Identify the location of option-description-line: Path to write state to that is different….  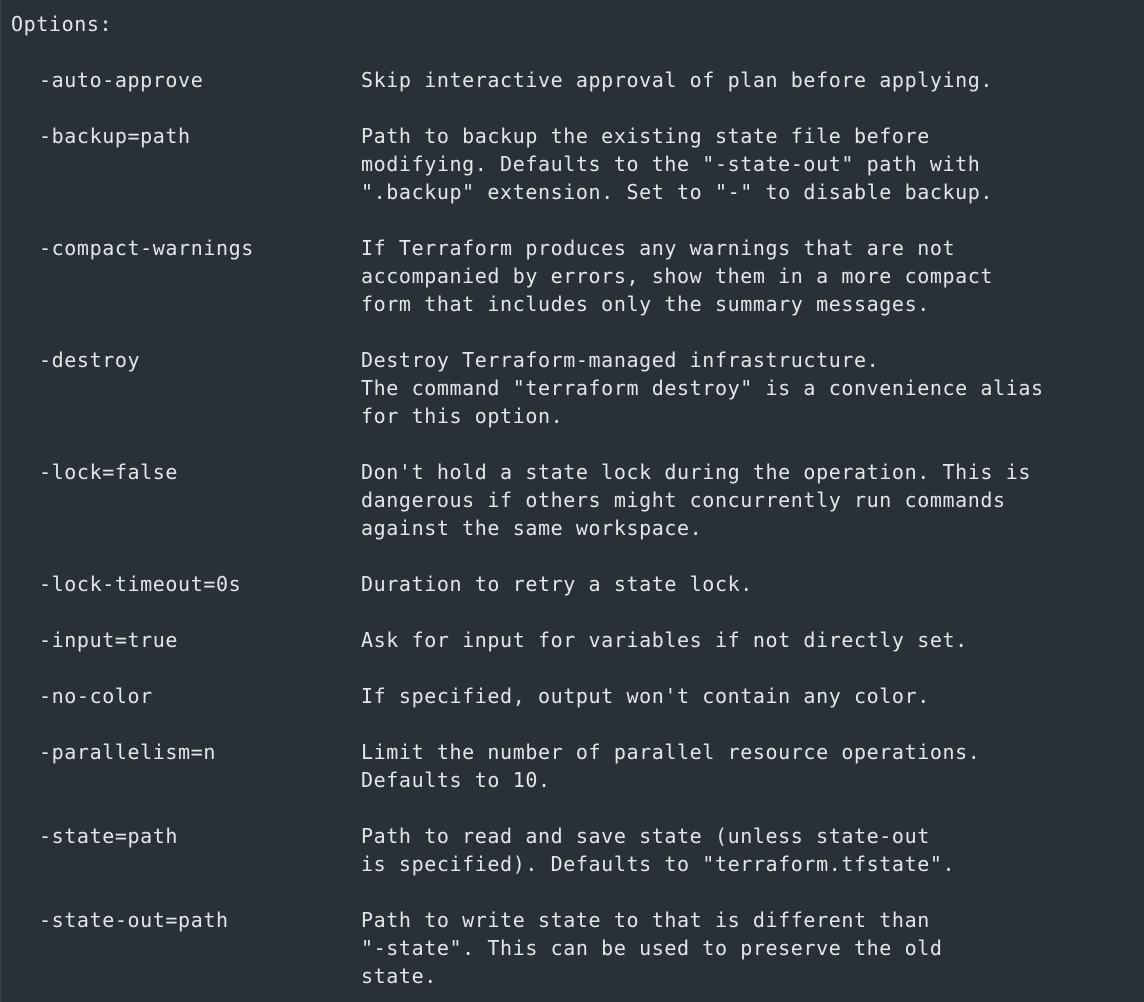
(645, 920).